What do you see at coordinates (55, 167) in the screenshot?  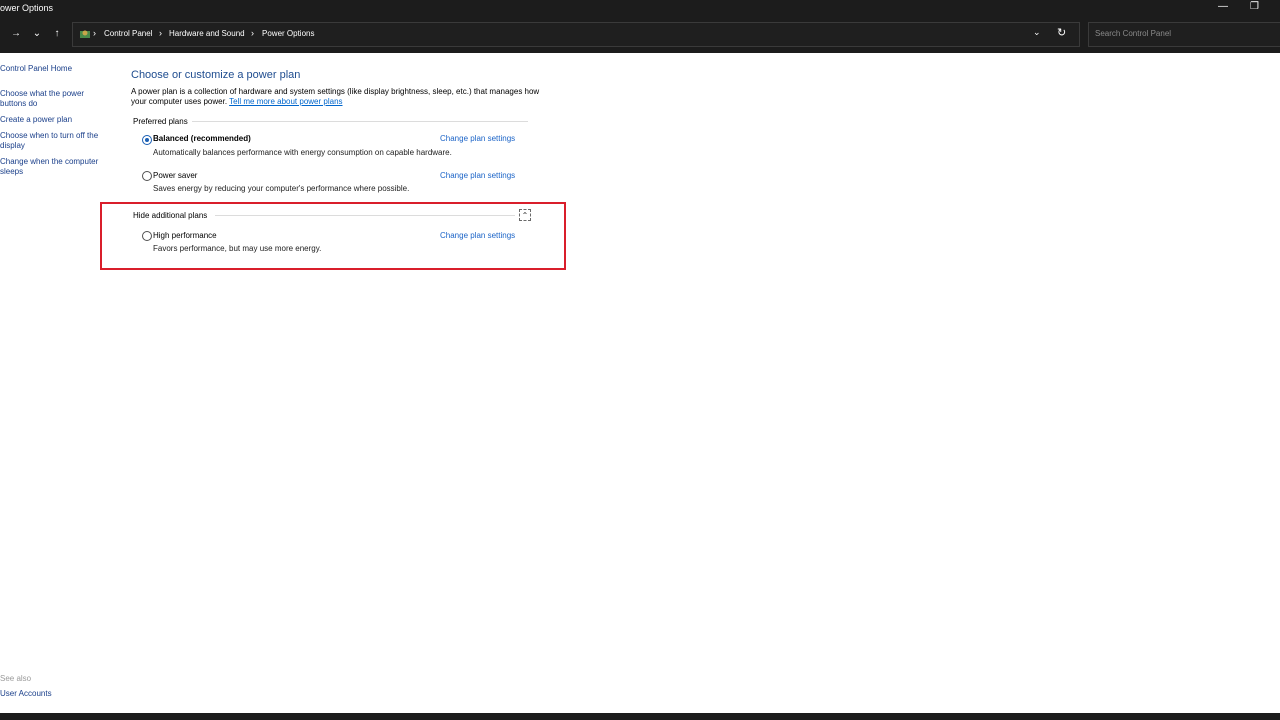 I see `sidebar-item-computer-sleeps: Change when the computer sleeps` at bounding box center [55, 167].